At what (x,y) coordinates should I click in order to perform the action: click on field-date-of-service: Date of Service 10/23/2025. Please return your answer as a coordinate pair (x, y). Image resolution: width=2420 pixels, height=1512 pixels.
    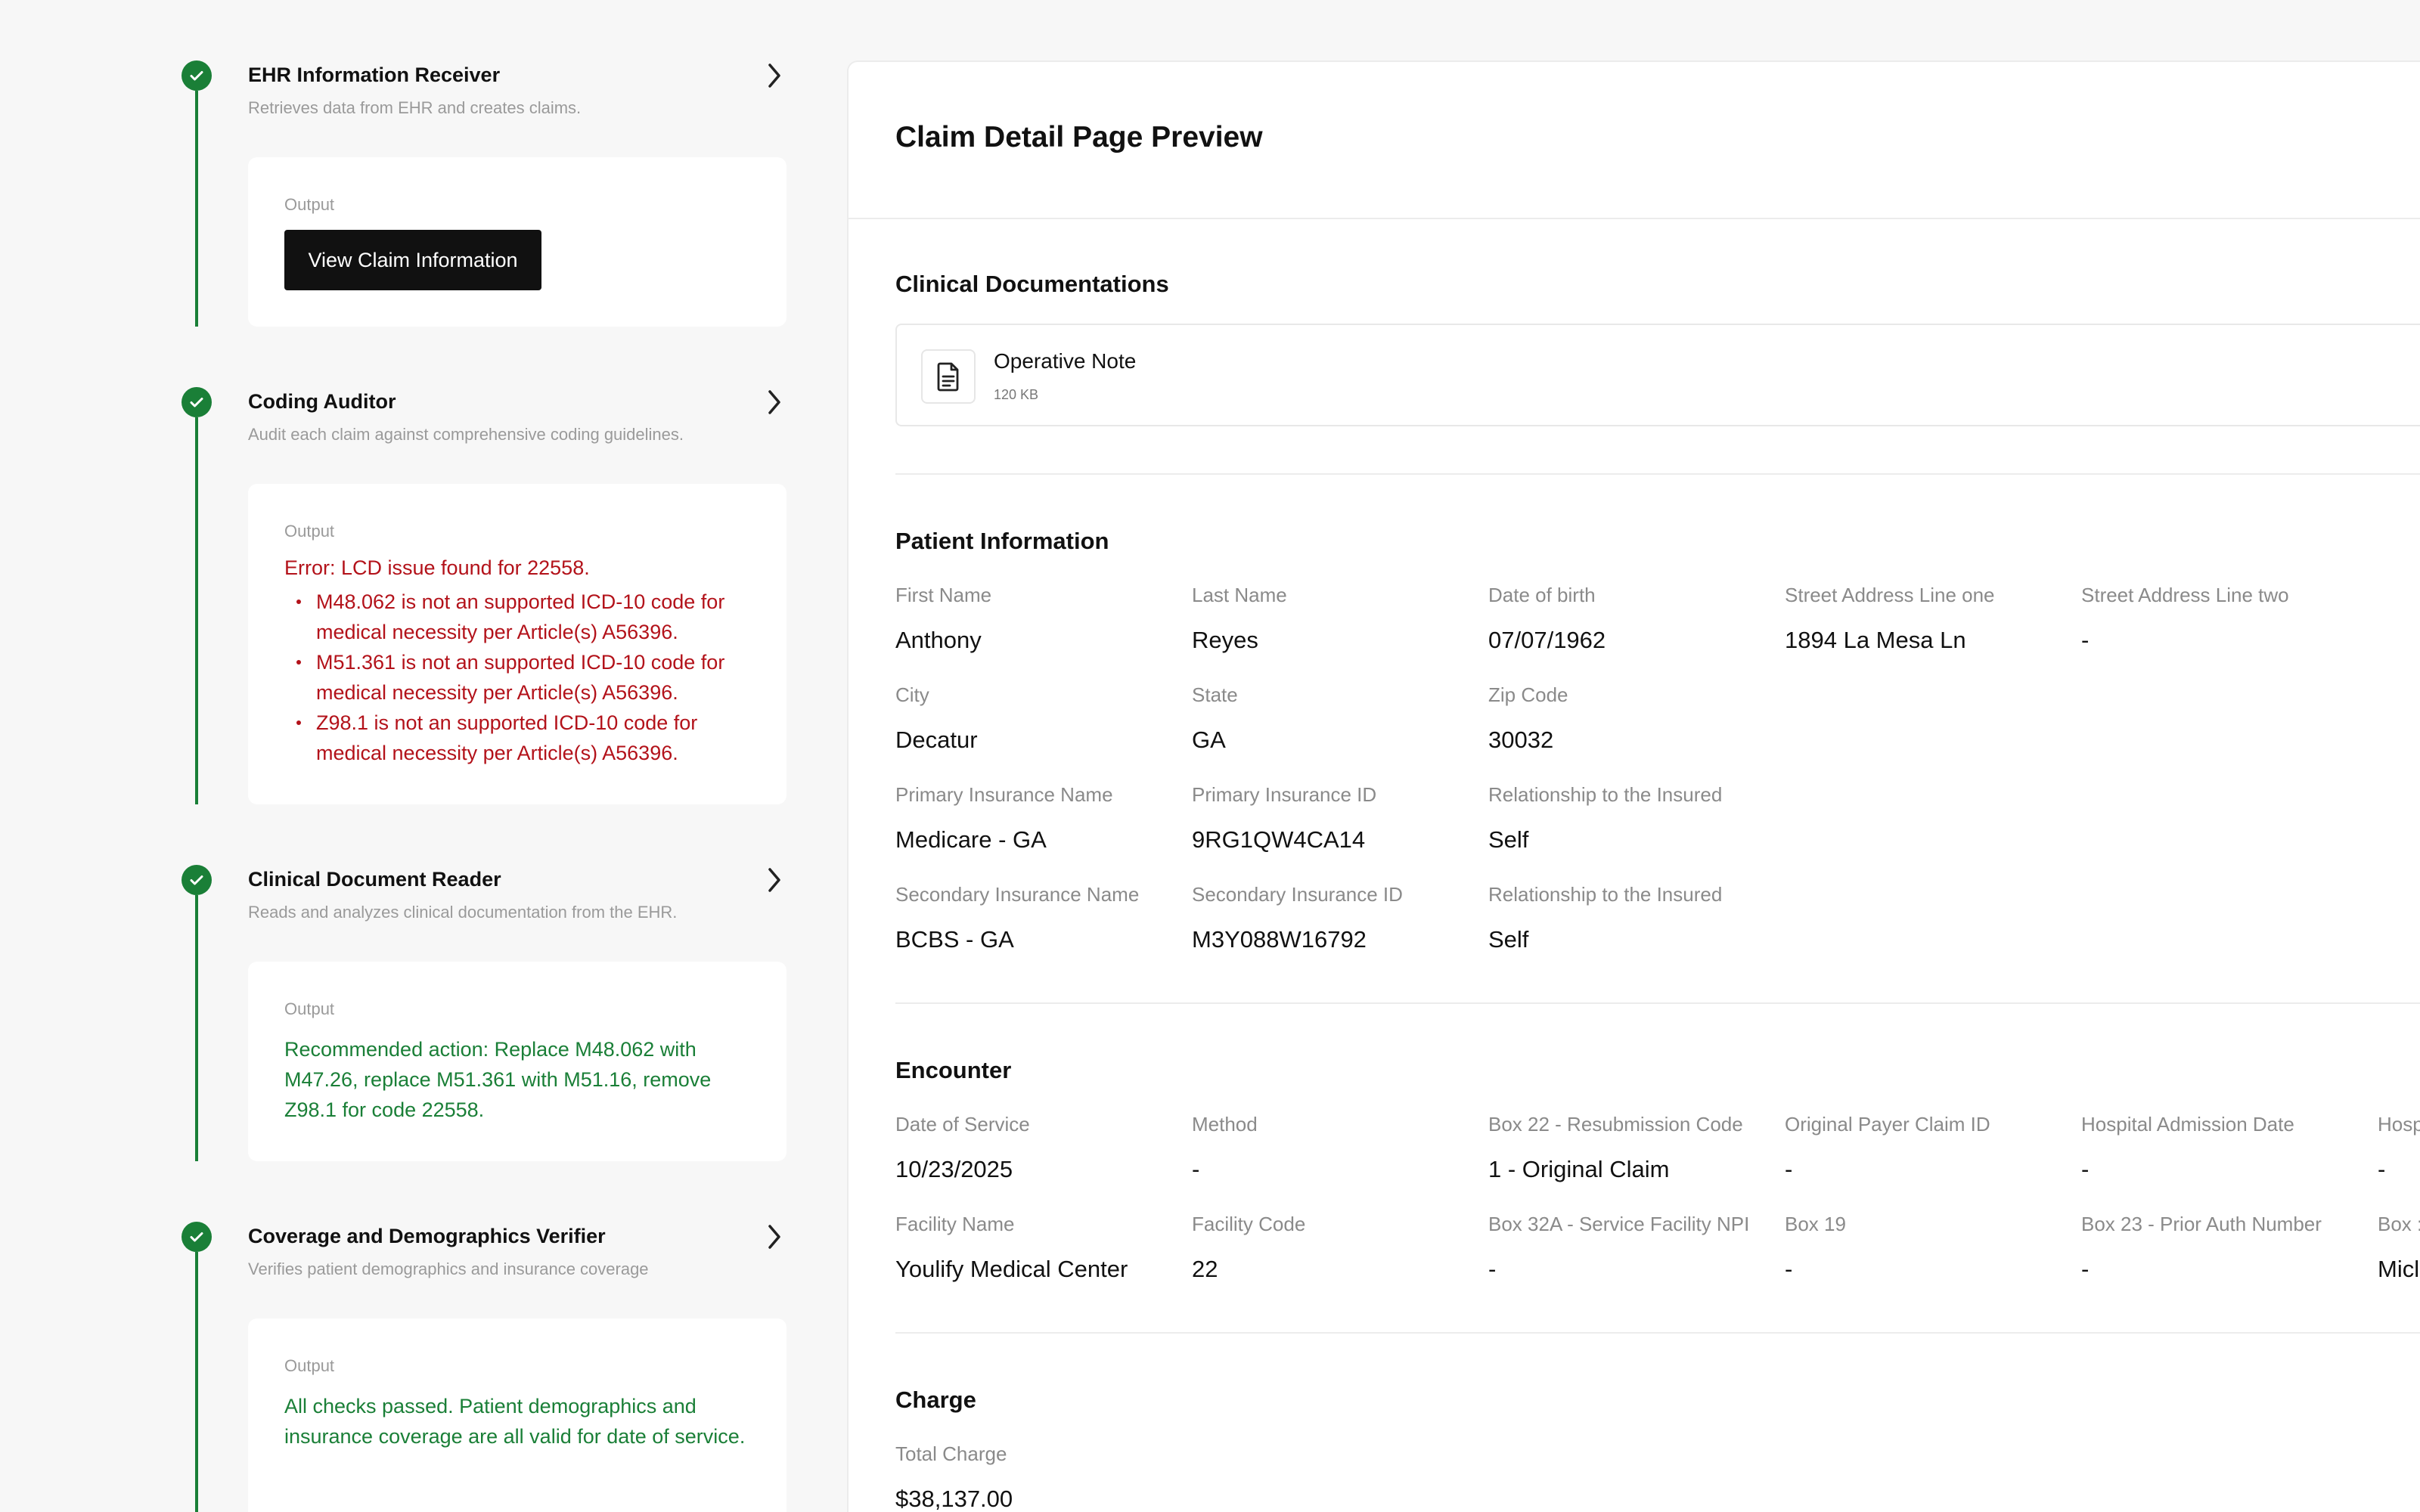
    Looking at the image, I should click on (962, 1147).